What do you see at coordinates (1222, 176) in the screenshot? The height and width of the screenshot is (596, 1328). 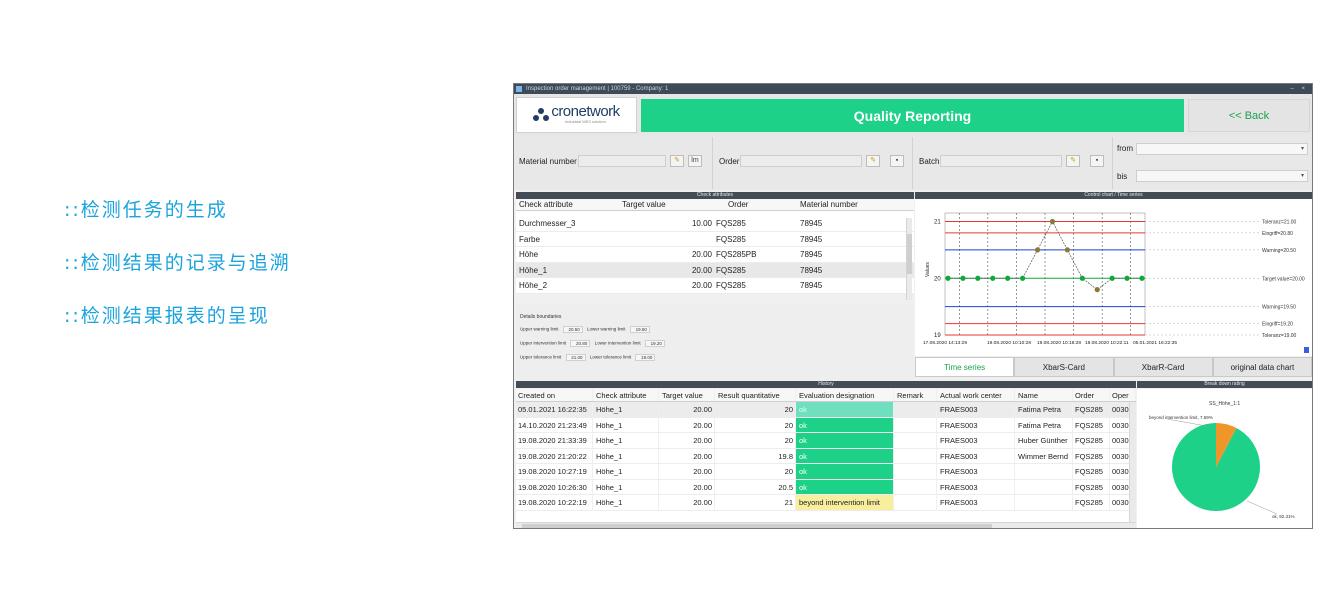 I see `to-date-select: ▾` at bounding box center [1222, 176].